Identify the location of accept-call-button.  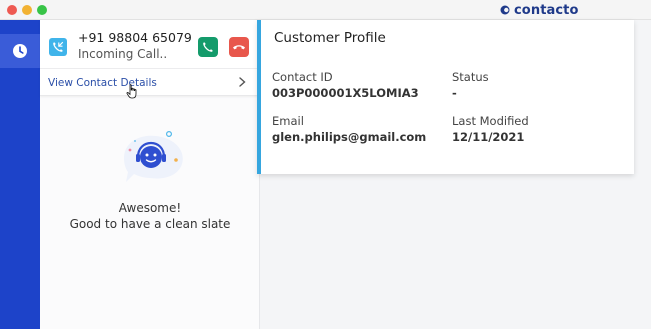
(208, 47).